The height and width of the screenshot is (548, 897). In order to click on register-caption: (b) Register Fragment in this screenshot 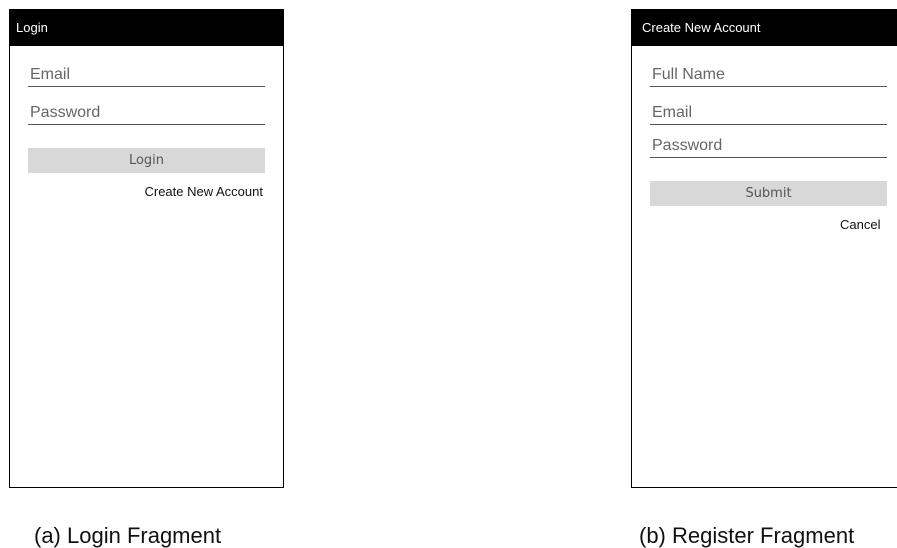, I will do `click(747, 535)`.